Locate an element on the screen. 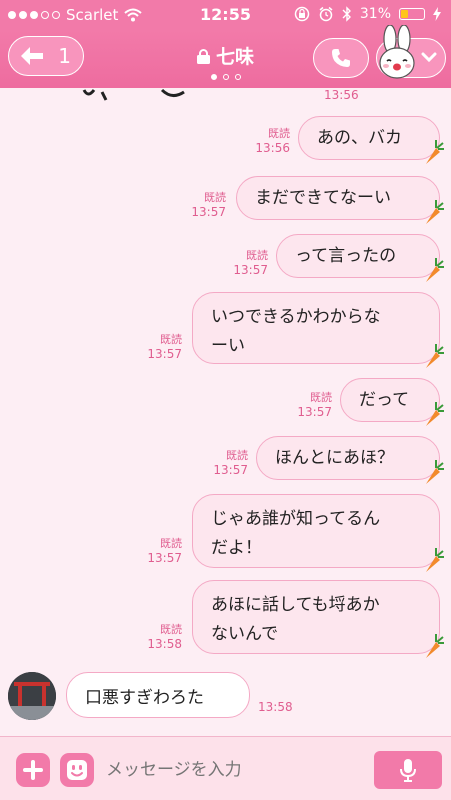 This screenshot has width=451, height=800. message-input-bar is located at coordinates (225, 768).